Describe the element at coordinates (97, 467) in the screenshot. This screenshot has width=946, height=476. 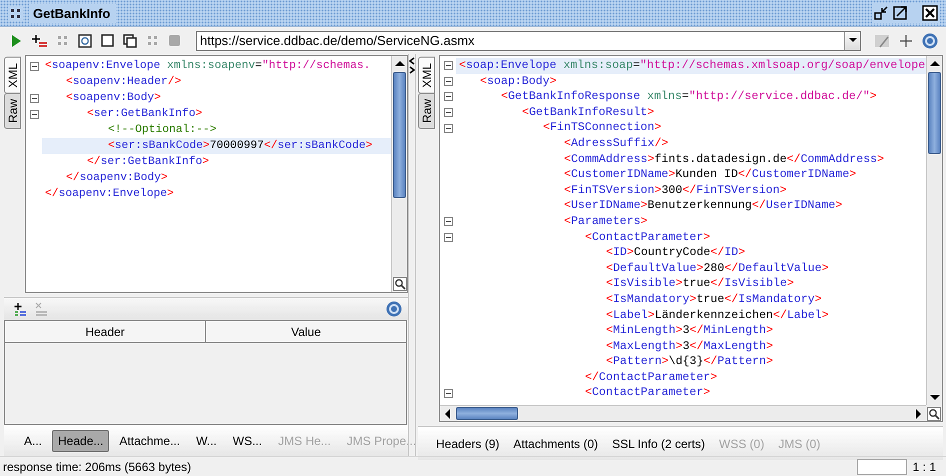
I see `status-text: response time: 206ms (5663 bytes)` at that location.